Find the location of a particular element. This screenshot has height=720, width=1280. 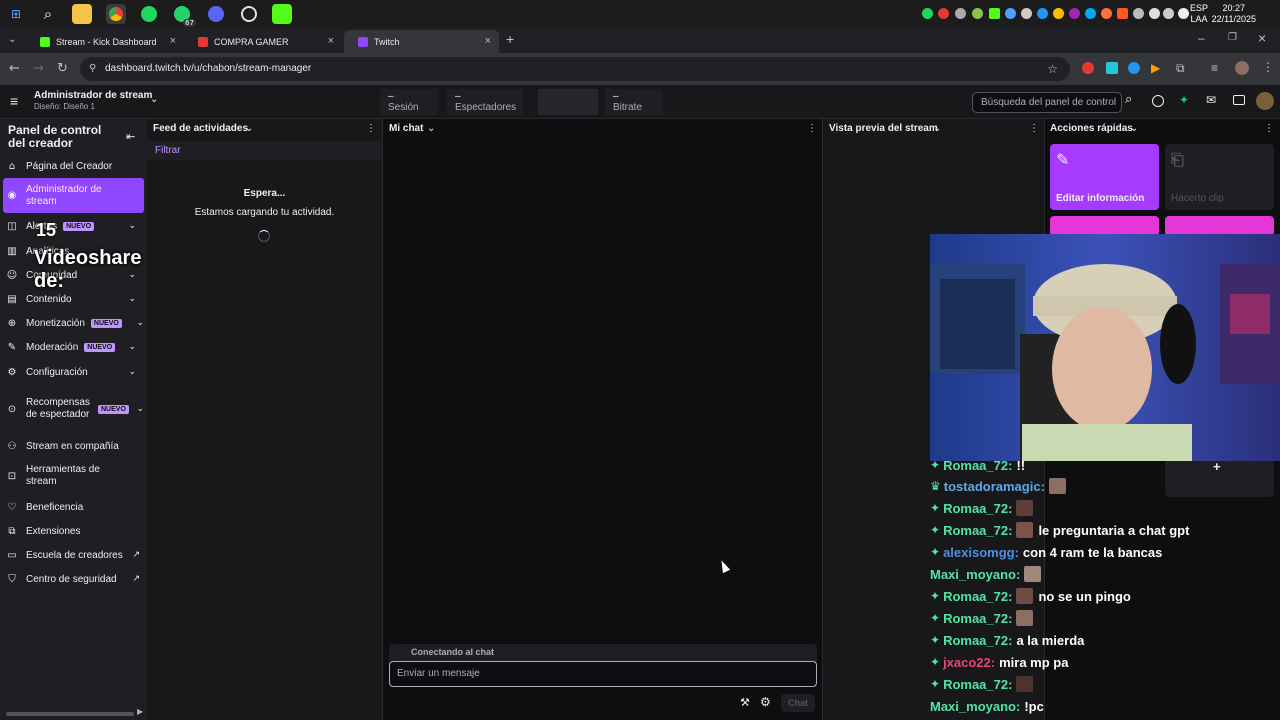

tray-app6-icon is located at coordinates (1138, 13).